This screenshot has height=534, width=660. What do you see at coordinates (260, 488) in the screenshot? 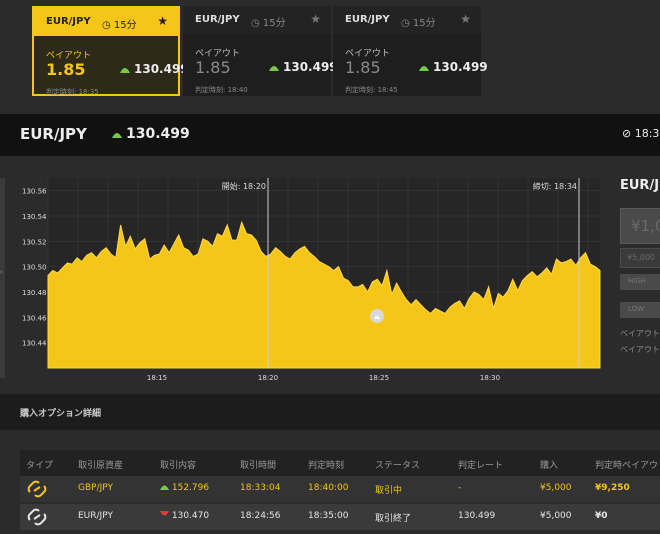
I see `cell-time: 18:33:04` at bounding box center [260, 488].